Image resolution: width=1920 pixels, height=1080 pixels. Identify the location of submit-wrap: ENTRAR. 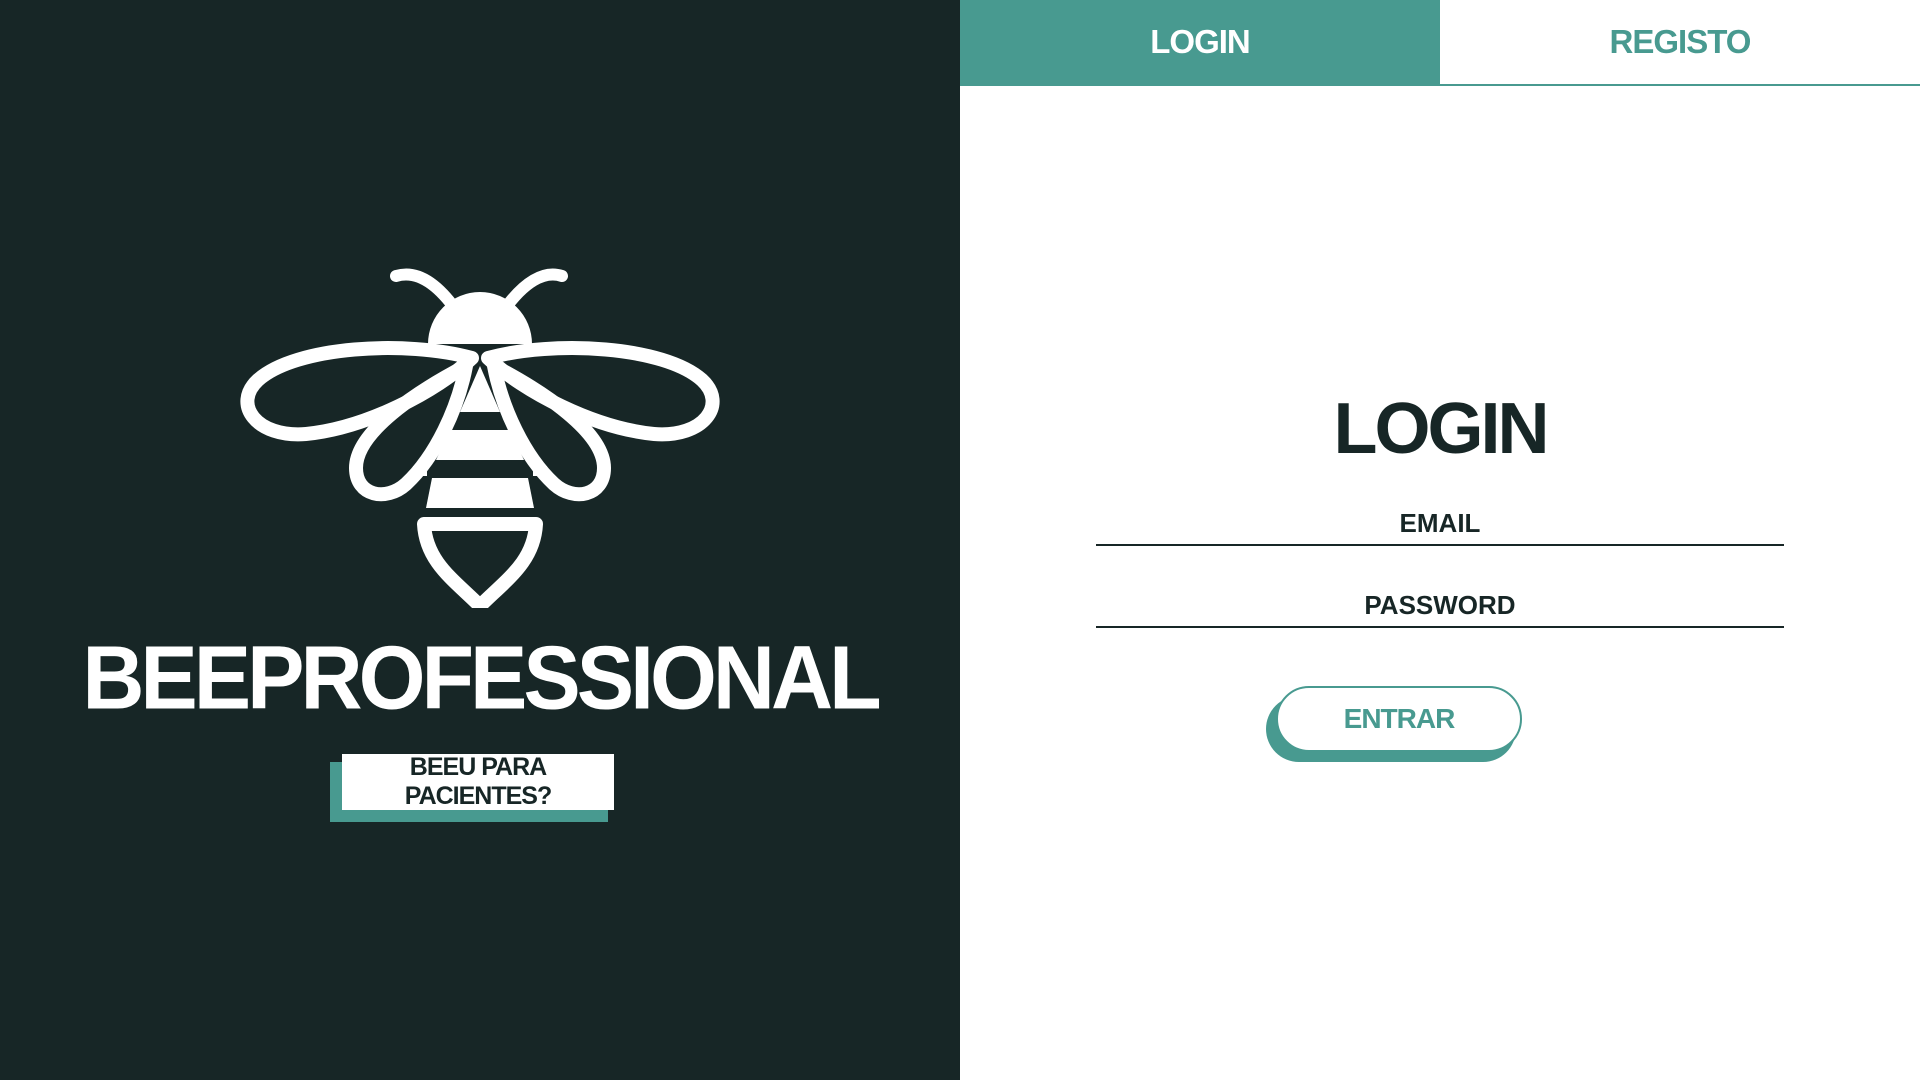
(1394, 725).